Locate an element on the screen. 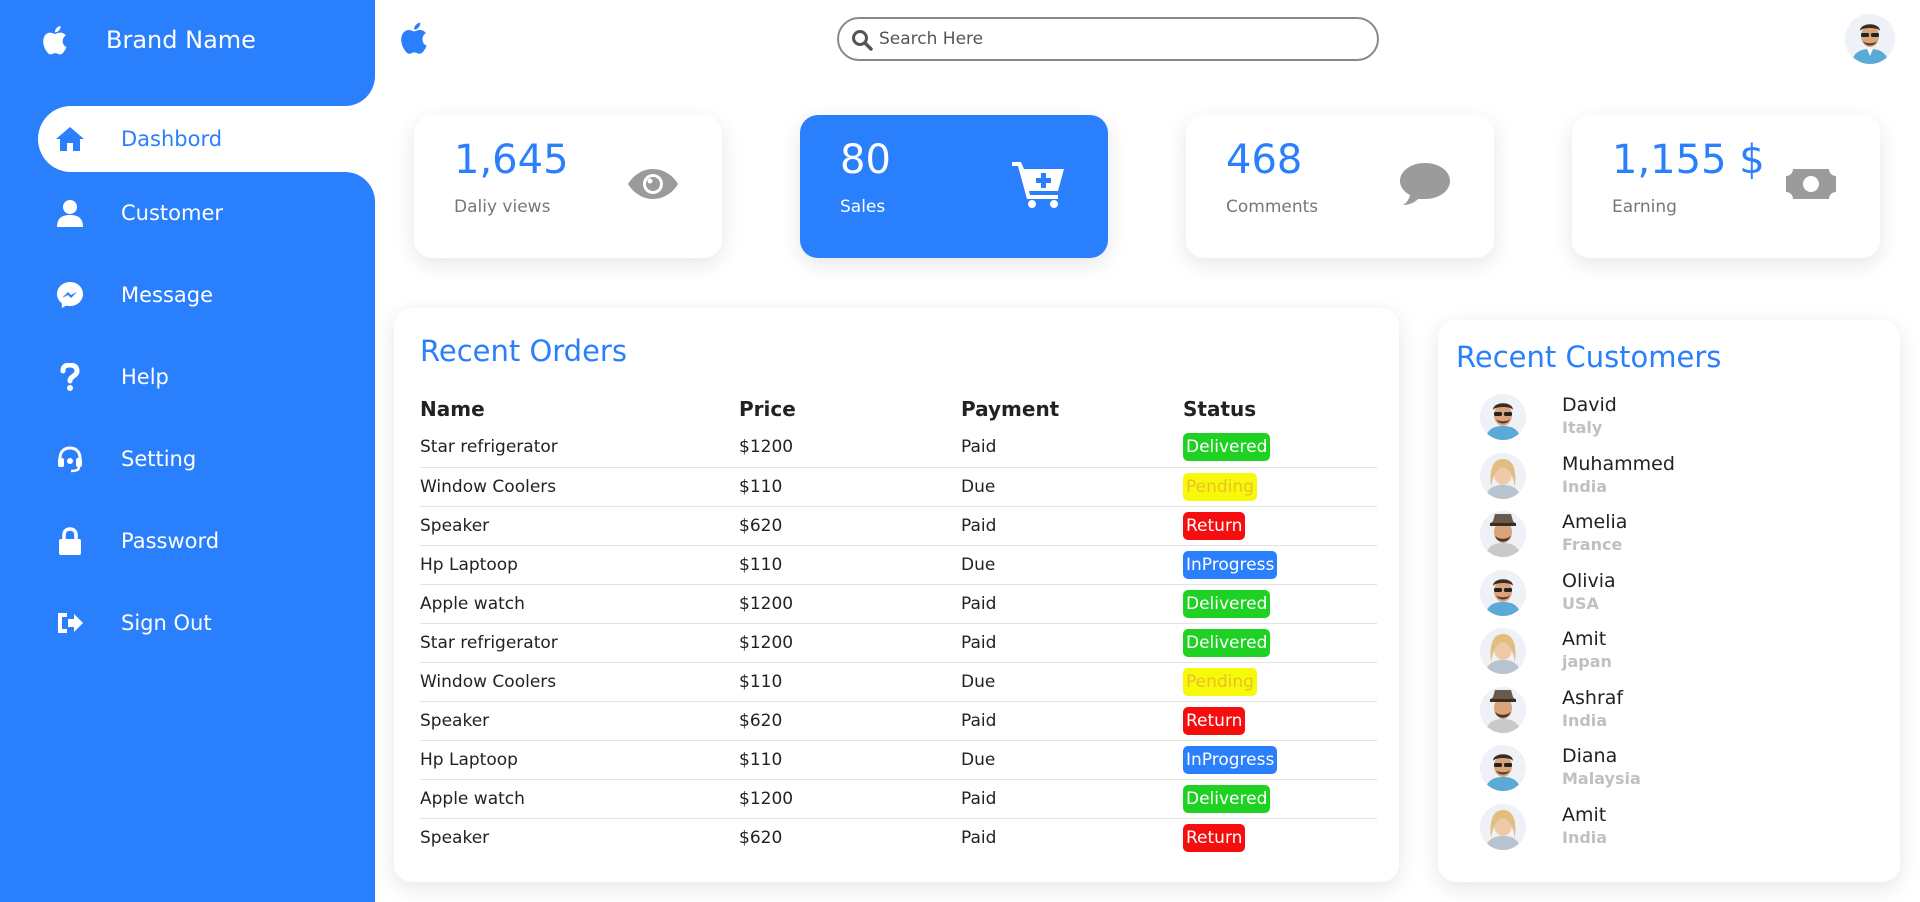 This screenshot has height=902, width=1920. eye-icon is located at coordinates (653, 184).